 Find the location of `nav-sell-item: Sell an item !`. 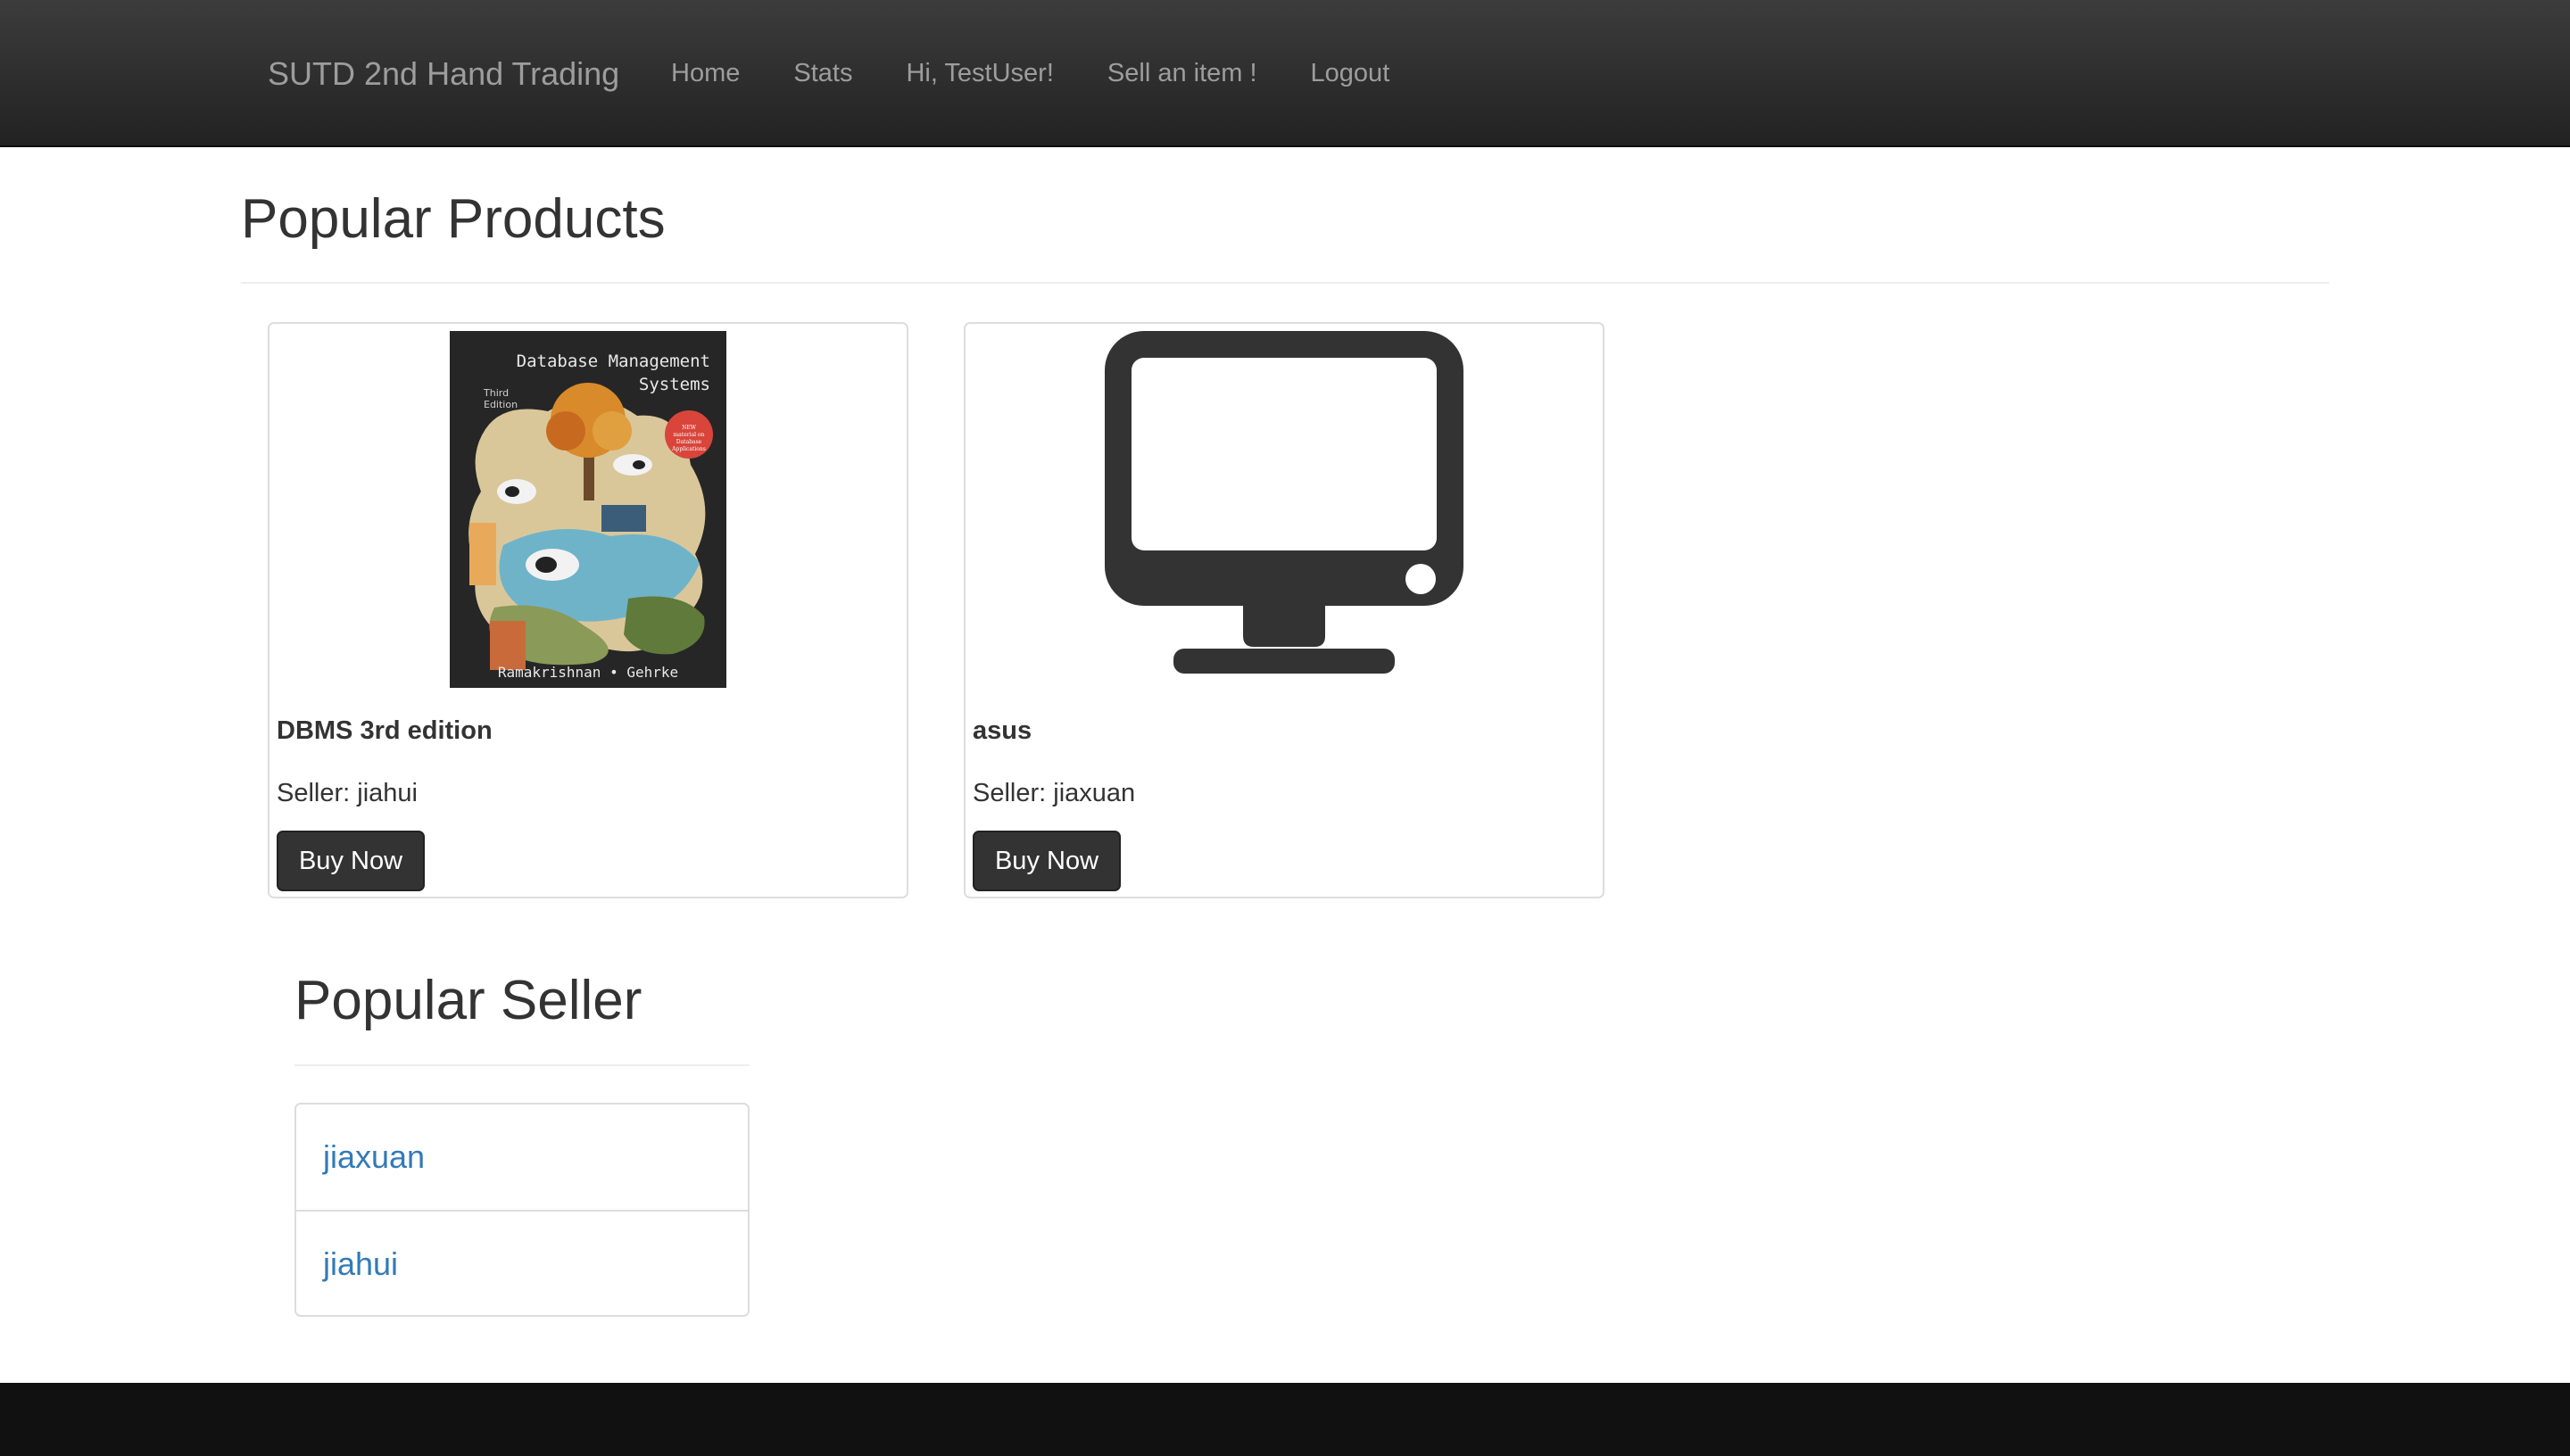

nav-sell-item: Sell an item ! is located at coordinates (1183, 73).